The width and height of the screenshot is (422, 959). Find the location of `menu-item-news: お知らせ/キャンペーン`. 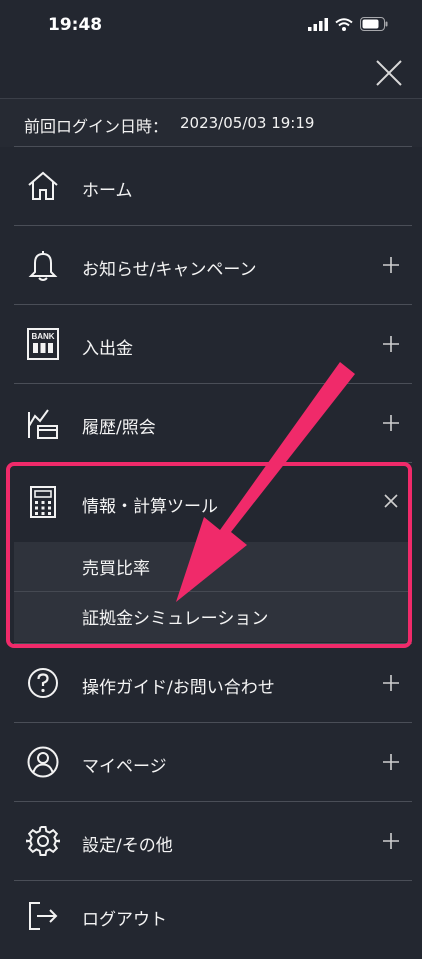

menu-item-news: お知らせ/キャンペーン is located at coordinates (211, 265).